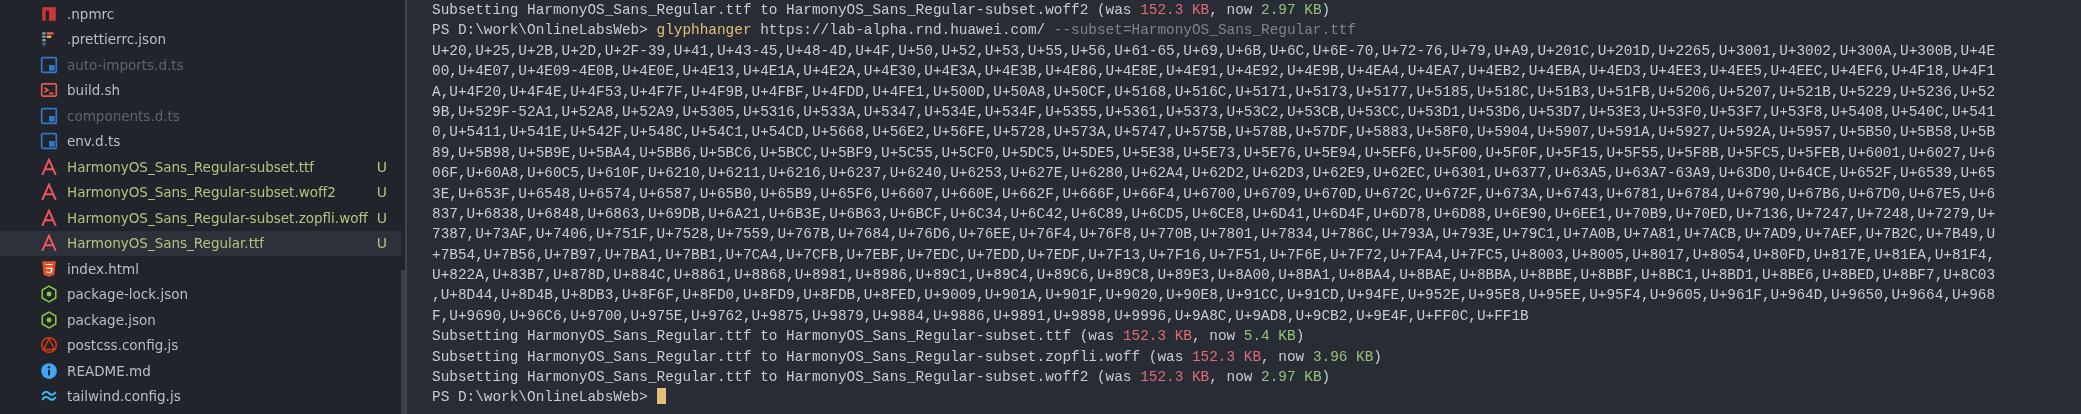  What do you see at coordinates (49, 90) in the screenshot?
I see `terminal-icon` at bounding box center [49, 90].